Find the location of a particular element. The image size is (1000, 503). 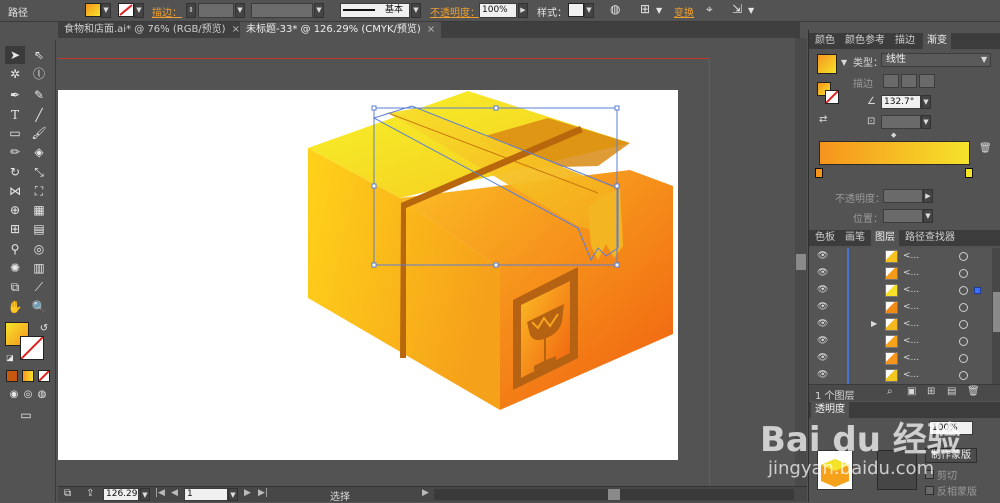

prev-artboard-icon: ◀ is located at coordinates (174, 493).